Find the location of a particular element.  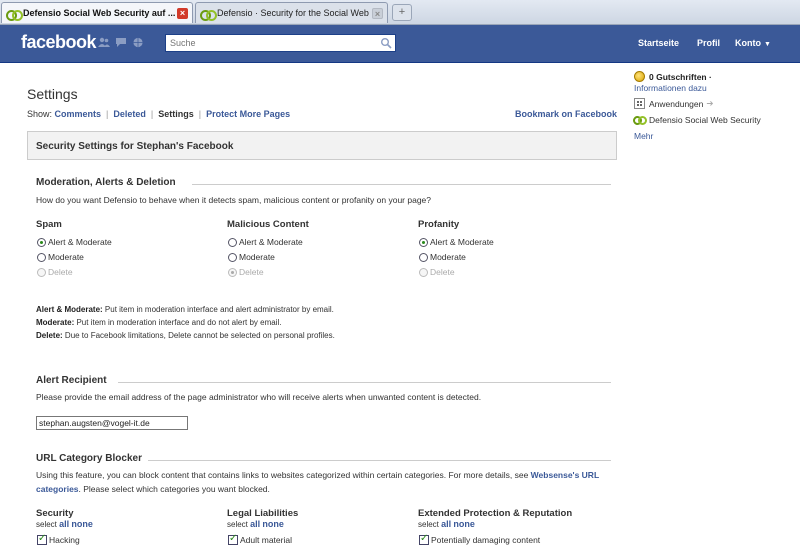

sidebar-item-label: Anwendungen is located at coordinates (676, 103).